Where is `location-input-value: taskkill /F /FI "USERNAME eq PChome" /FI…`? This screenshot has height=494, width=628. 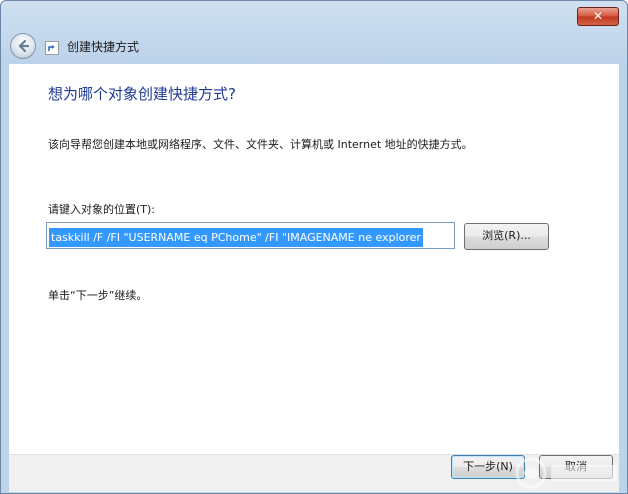
location-input-value: taskkill /F /FI "USERNAME eq PChome" /FI… is located at coordinates (236, 237).